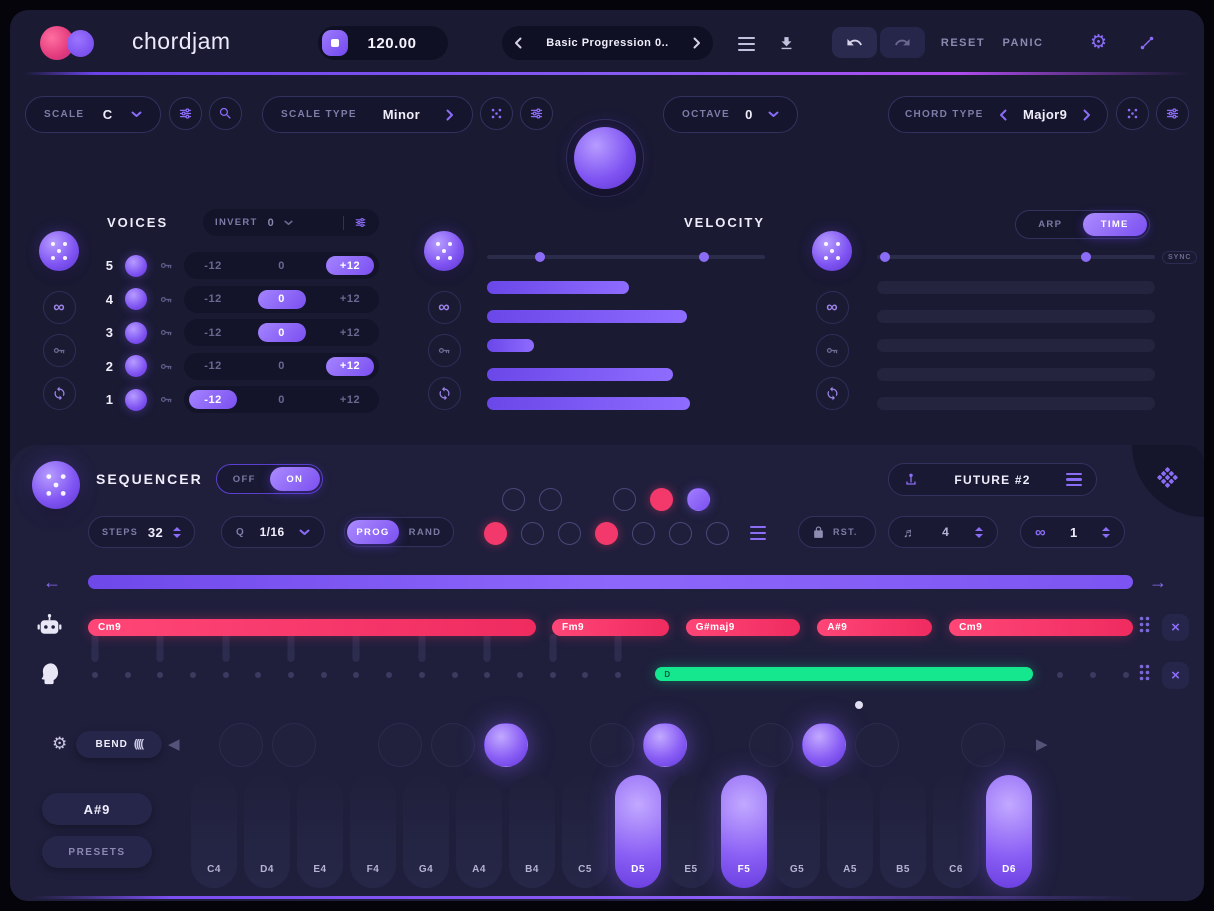  Describe the element at coordinates (294, 479) in the screenshot. I see `seq-on-option: ON` at that location.